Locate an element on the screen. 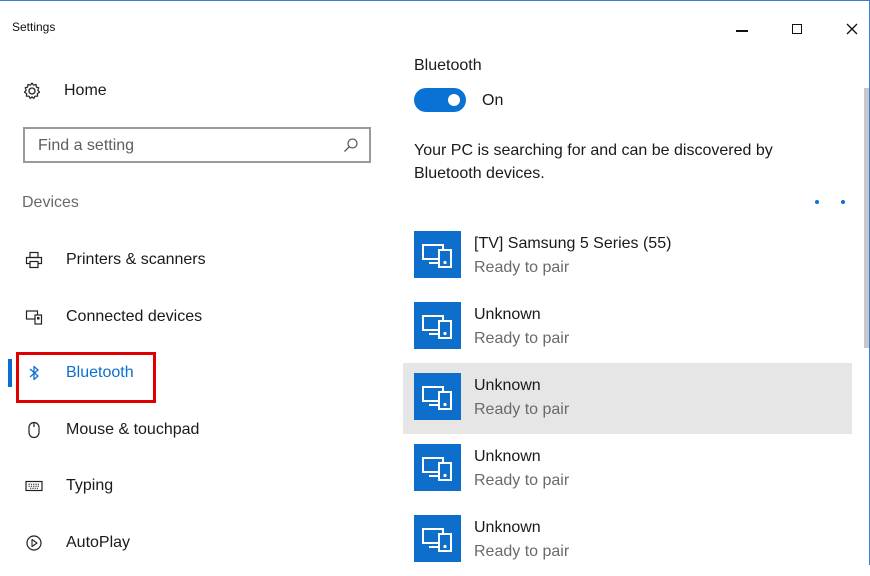  sidebar-item-label: Typing is located at coordinates (90, 486).